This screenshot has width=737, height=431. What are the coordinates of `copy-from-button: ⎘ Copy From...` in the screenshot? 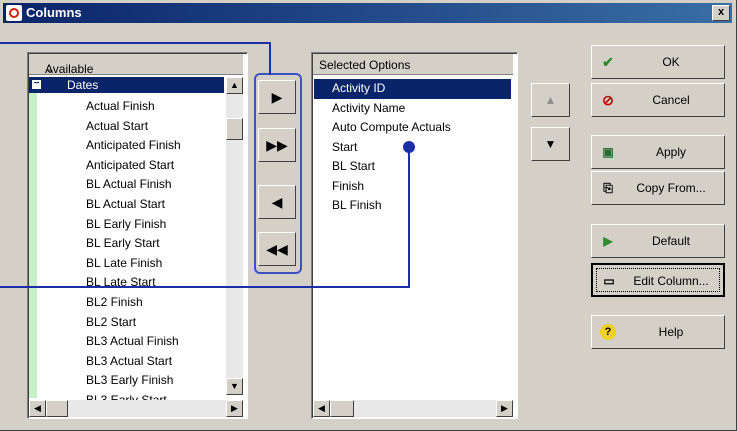 It's located at (658, 188).